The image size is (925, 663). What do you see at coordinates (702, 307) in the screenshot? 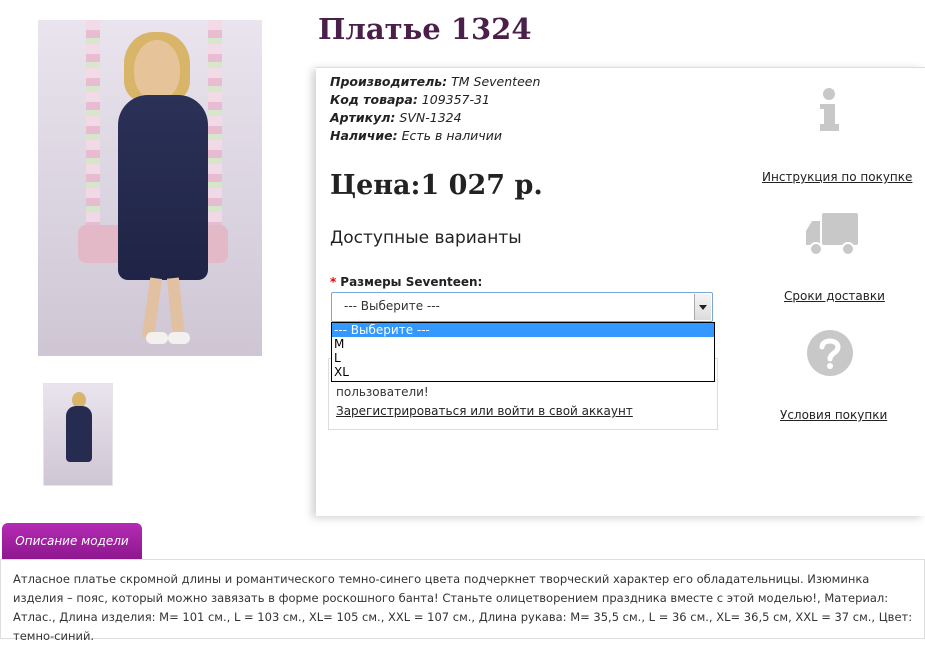
I see `chevron-down-icon` at bounding box center [702, 307].